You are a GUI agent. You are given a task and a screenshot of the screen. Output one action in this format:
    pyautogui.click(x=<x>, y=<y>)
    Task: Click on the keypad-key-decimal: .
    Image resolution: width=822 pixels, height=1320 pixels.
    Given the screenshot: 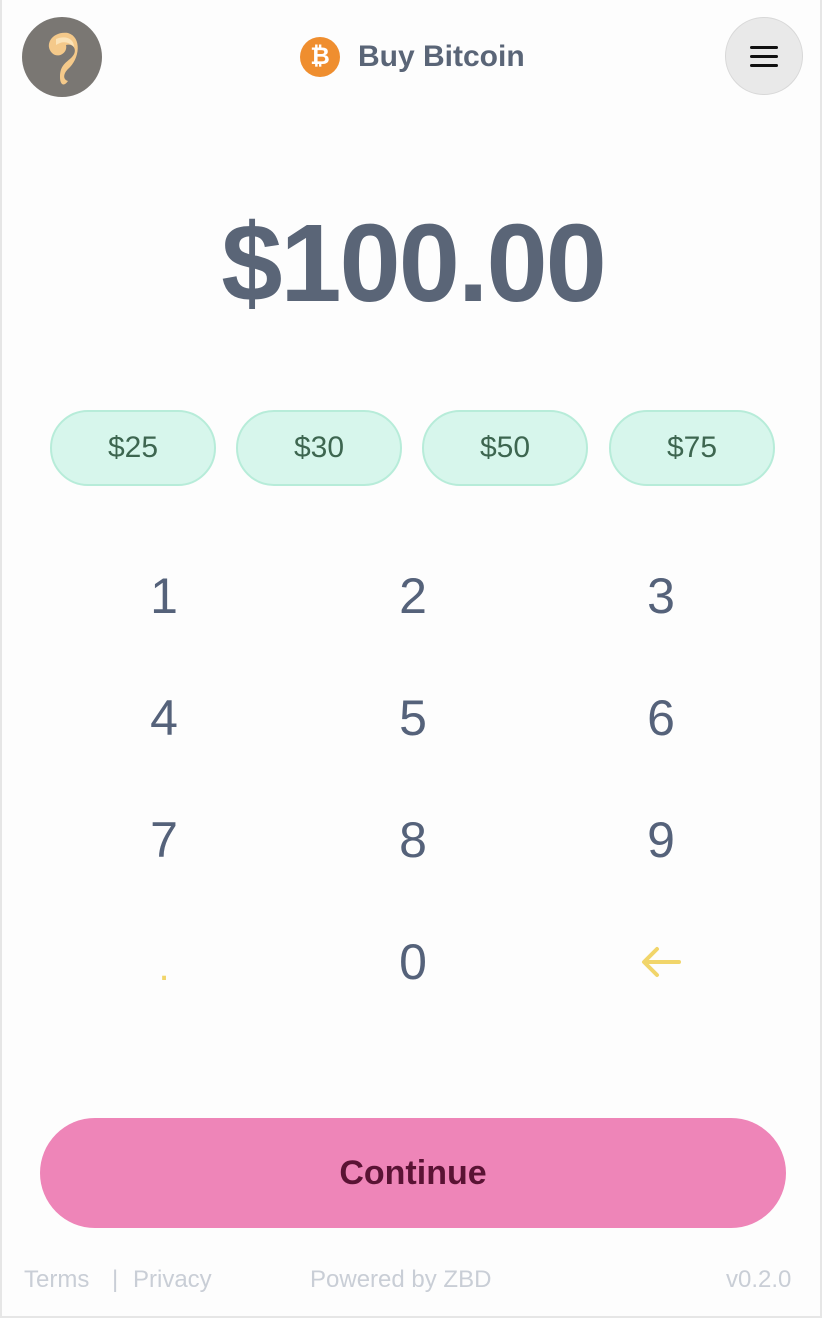 What is the action you would take?
    pyautogui.click(x=164, y=962)
    